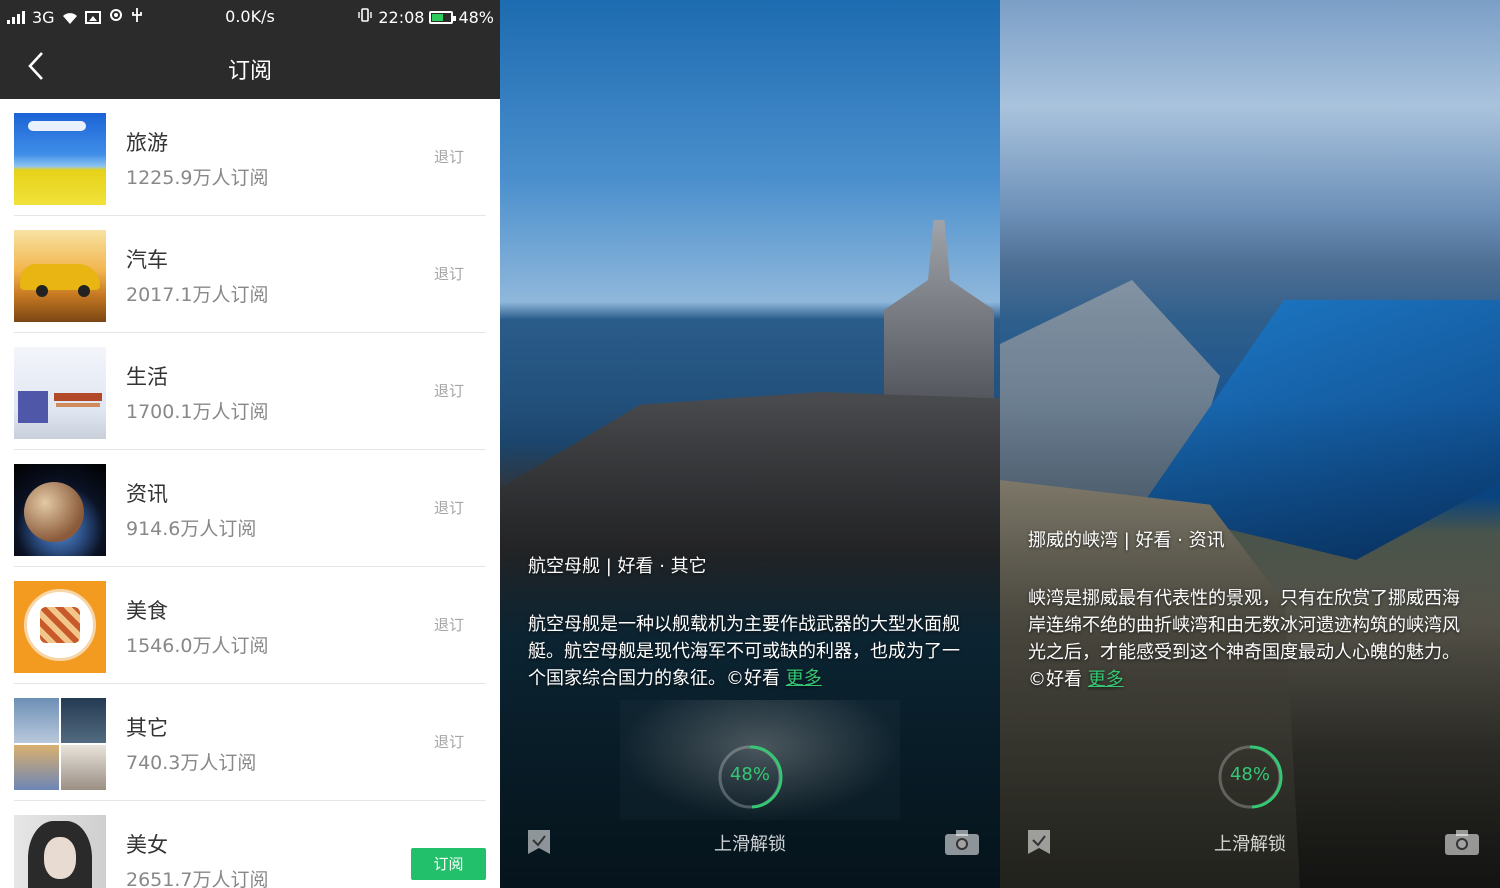  I want to click on title-bar: 订阅, so click(250, 66).